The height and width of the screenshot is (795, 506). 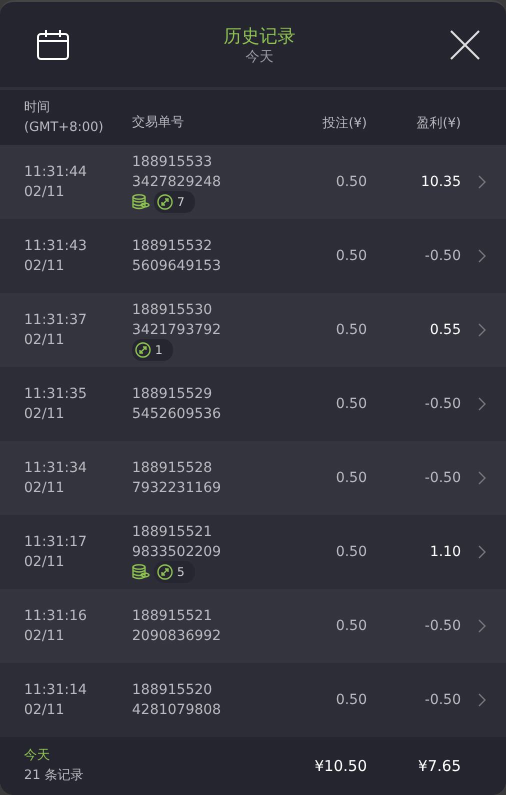 What do you see at coordinates (37, 756) in the screenshot?
I see `period-label: 今天` at bounding box center [37, 756].